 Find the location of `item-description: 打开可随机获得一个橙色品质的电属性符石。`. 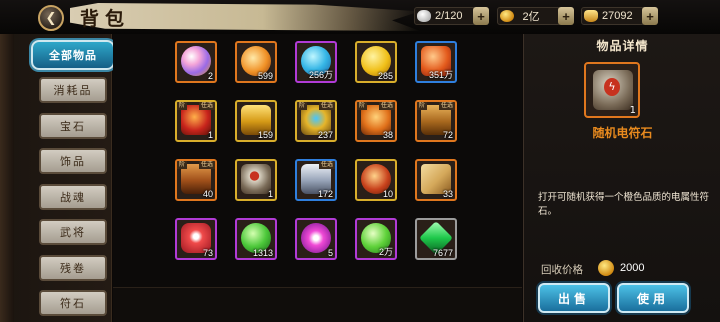

item-description: 打开可随机获得一个橙色品质的电属性符石。 is located at coordinates (624, 204).